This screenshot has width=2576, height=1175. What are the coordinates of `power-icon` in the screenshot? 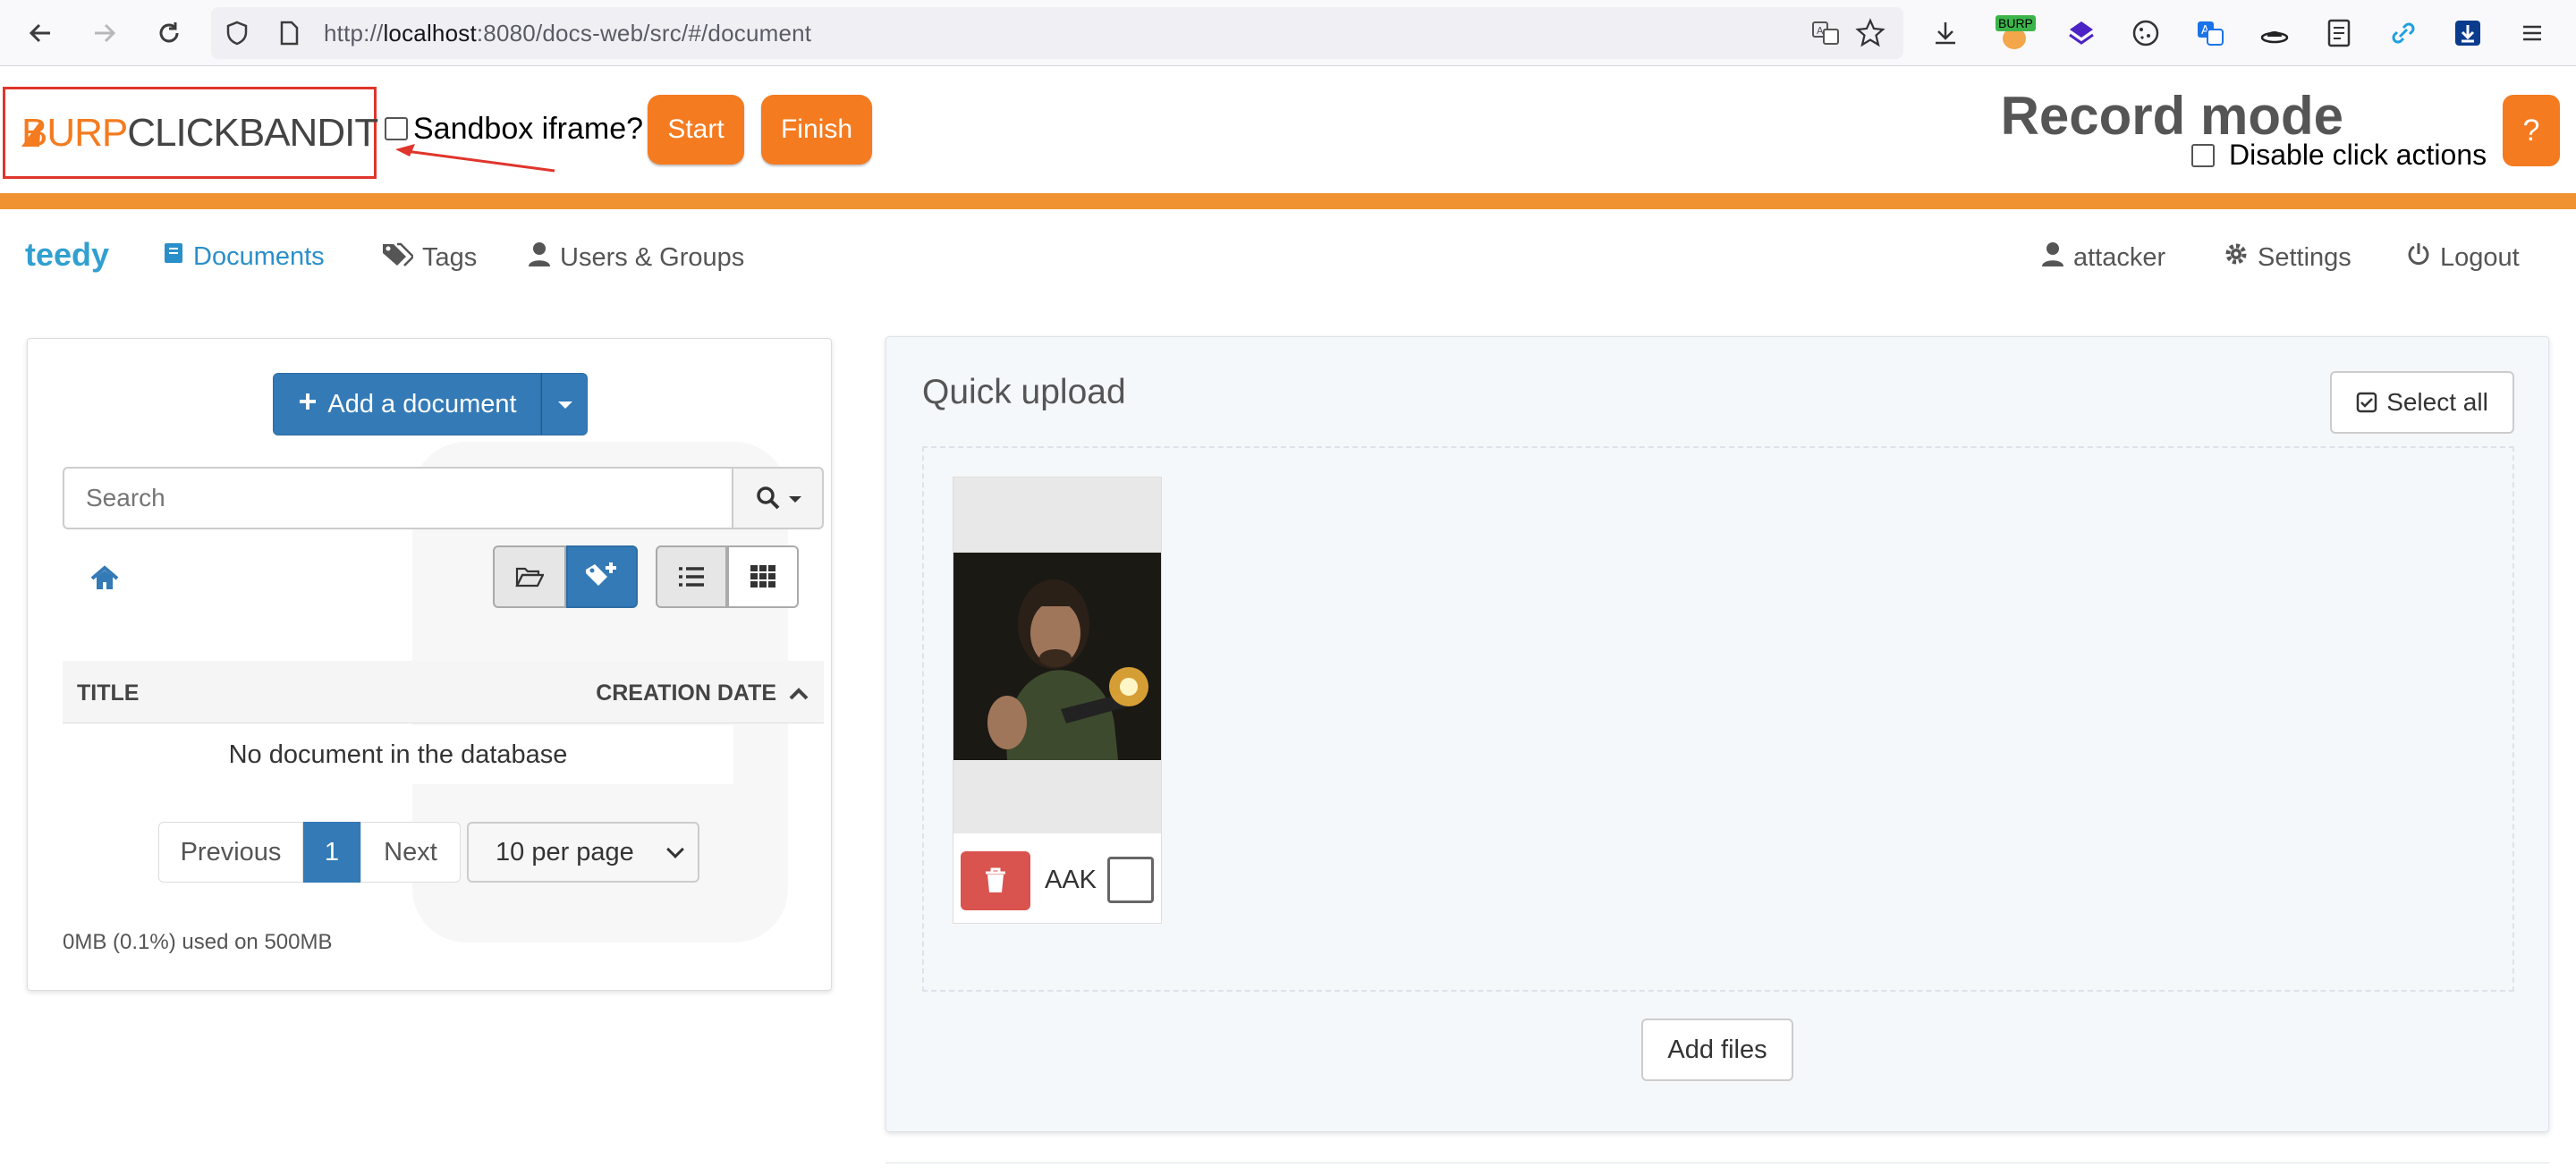 It's located at (2418, 257).